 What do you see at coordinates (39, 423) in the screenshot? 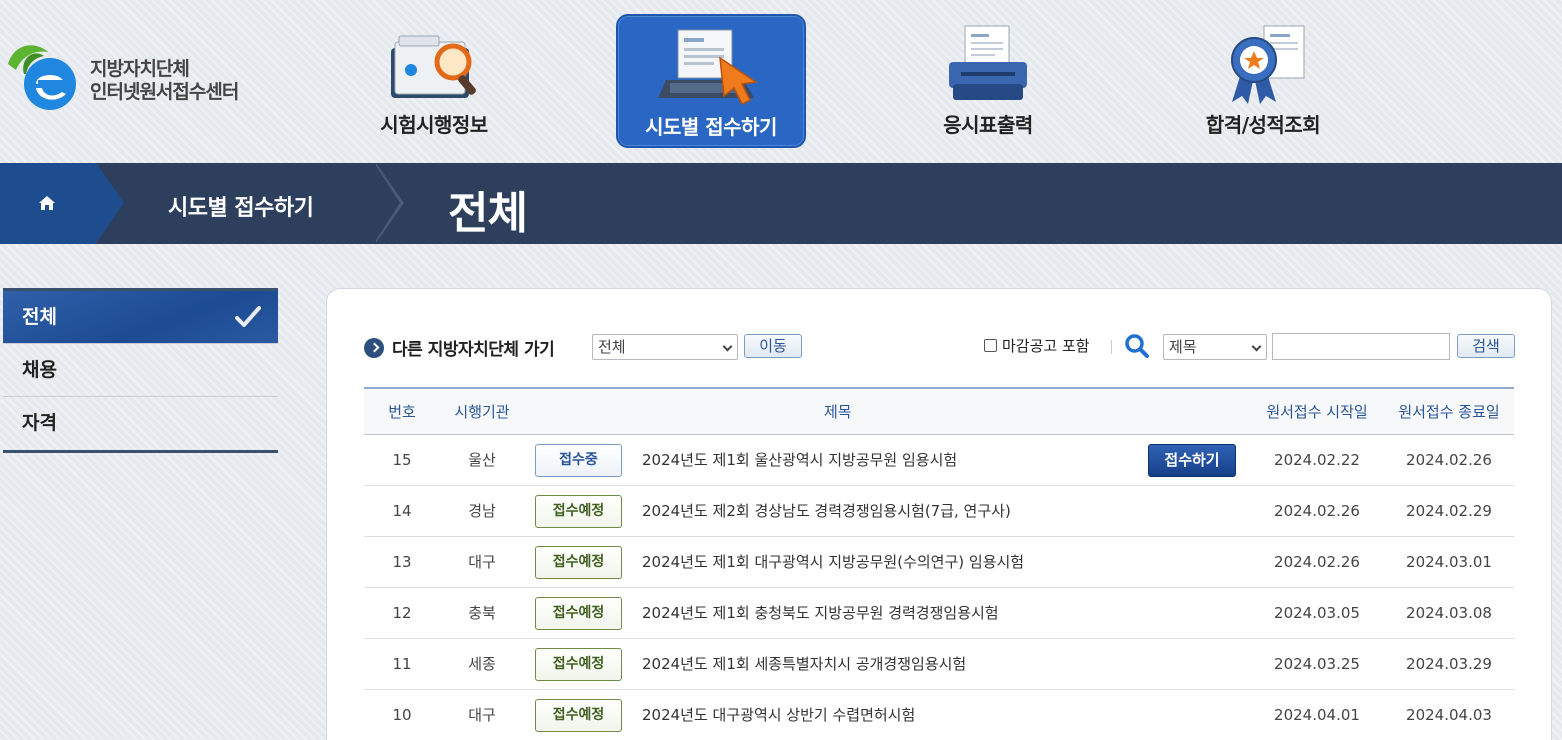
I see `sidebar-item-label: 자격` at bounding box center [39, 423].